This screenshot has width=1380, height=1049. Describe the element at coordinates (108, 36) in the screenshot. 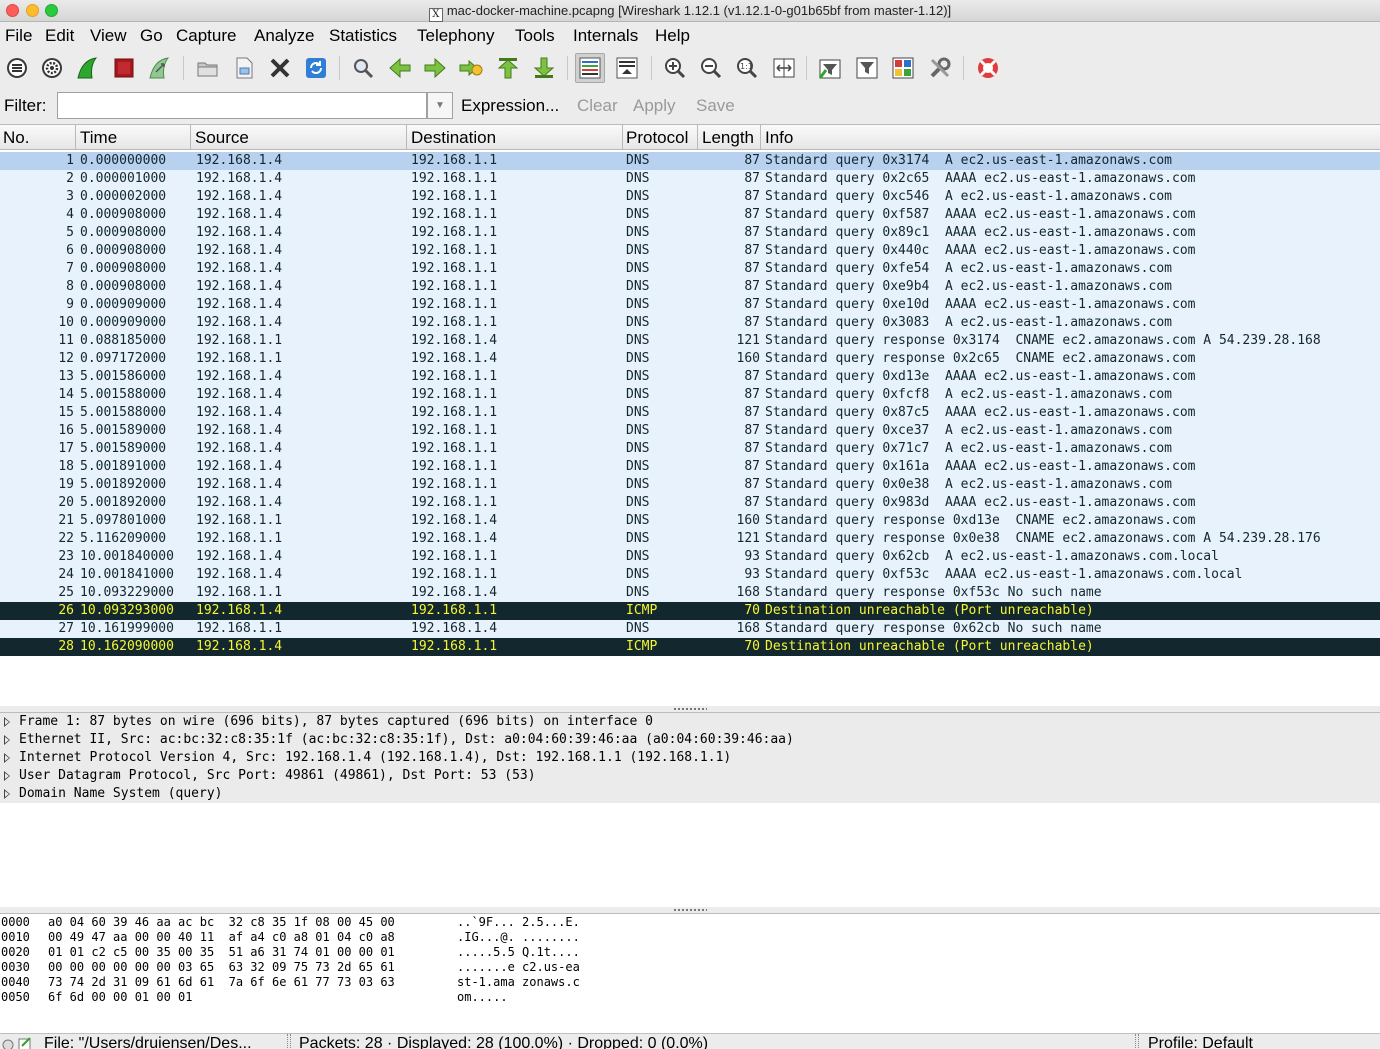

I see `menu-view: View` at that location.